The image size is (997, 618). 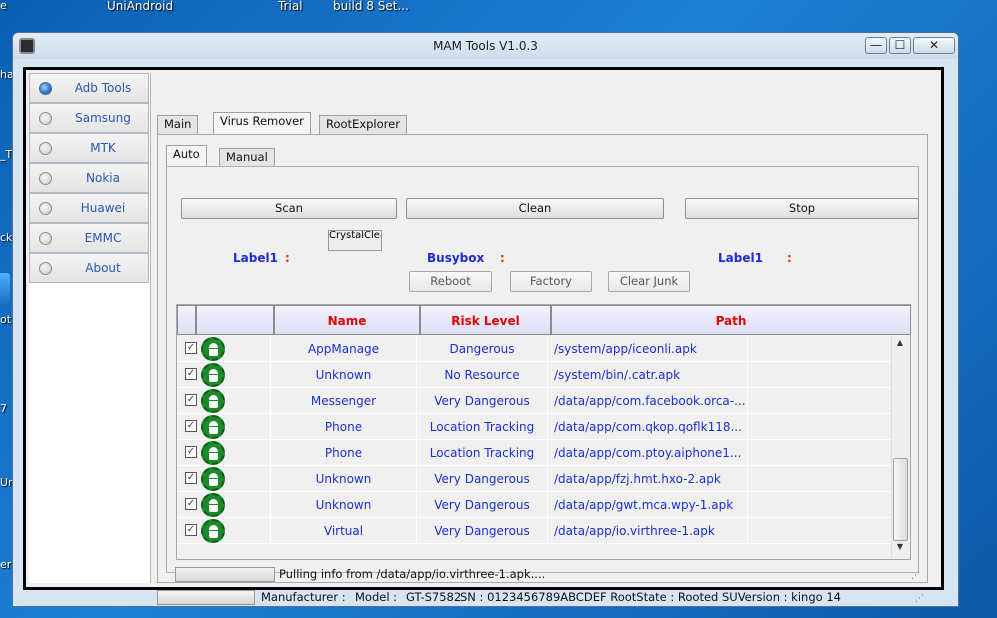 I want to click on header-name: Name, so click(x=347, y=320).